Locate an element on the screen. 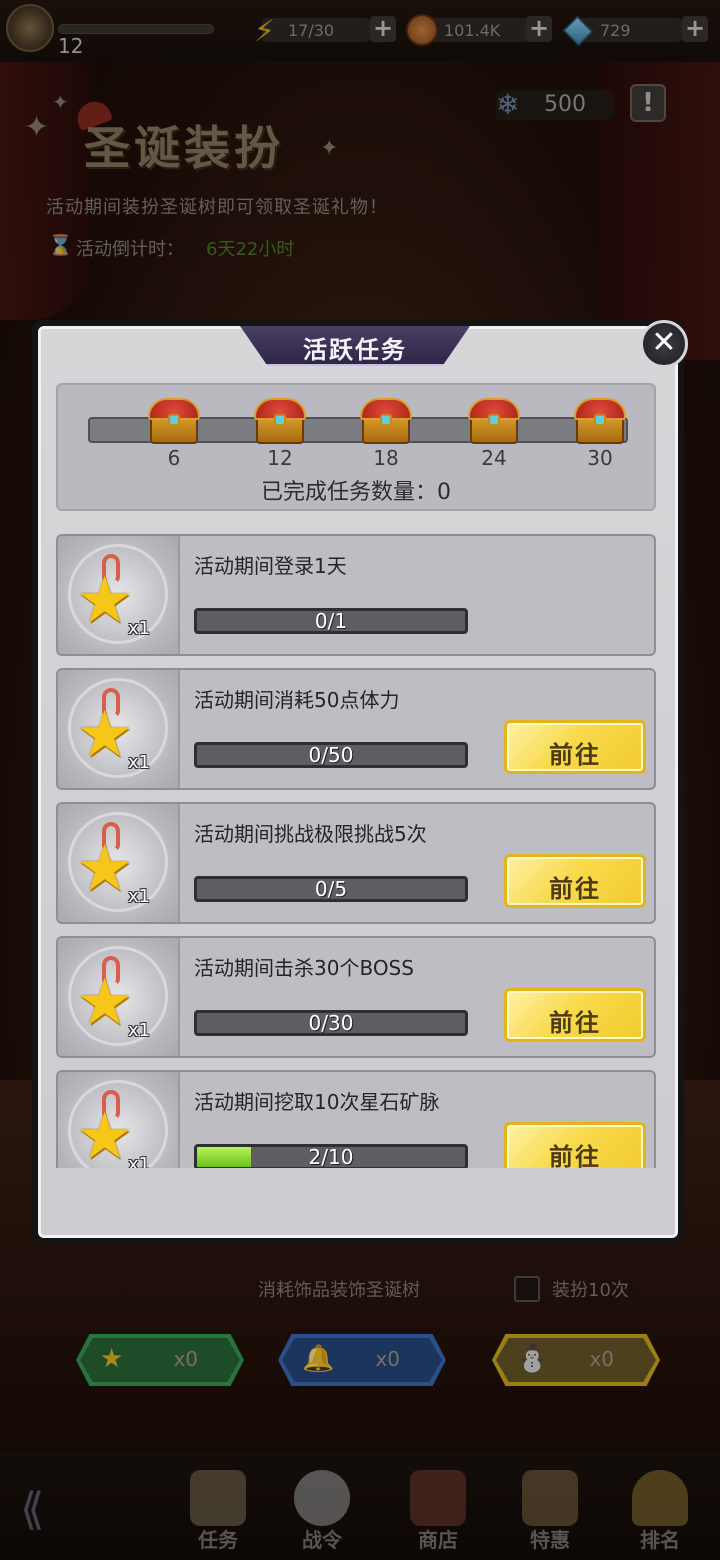  task-row: ★ x1 活动期间挑战极限挑战5次 0/5 前往 is located at coordinates (356, 863).